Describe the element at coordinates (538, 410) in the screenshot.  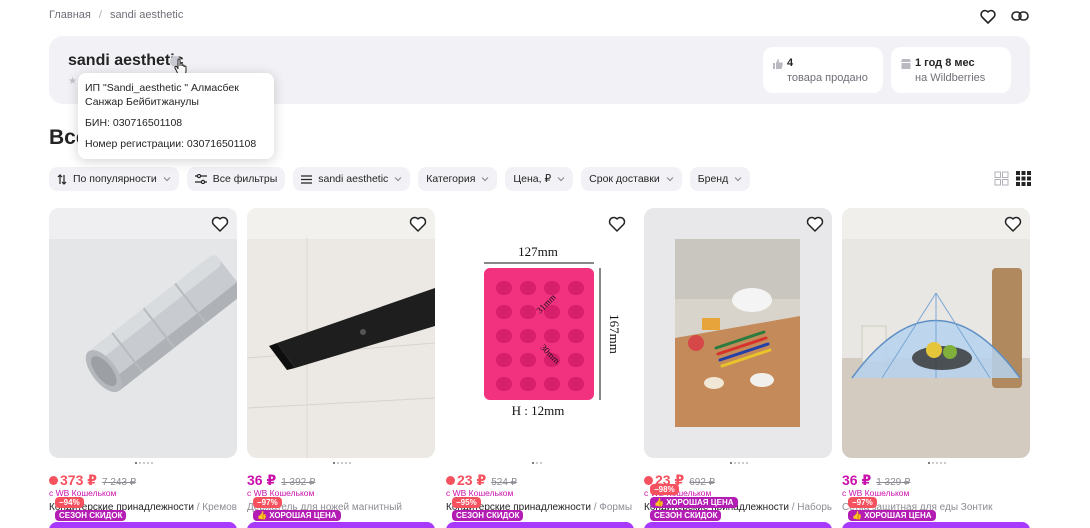
I see `svg-text: H : 12mm` at that location.